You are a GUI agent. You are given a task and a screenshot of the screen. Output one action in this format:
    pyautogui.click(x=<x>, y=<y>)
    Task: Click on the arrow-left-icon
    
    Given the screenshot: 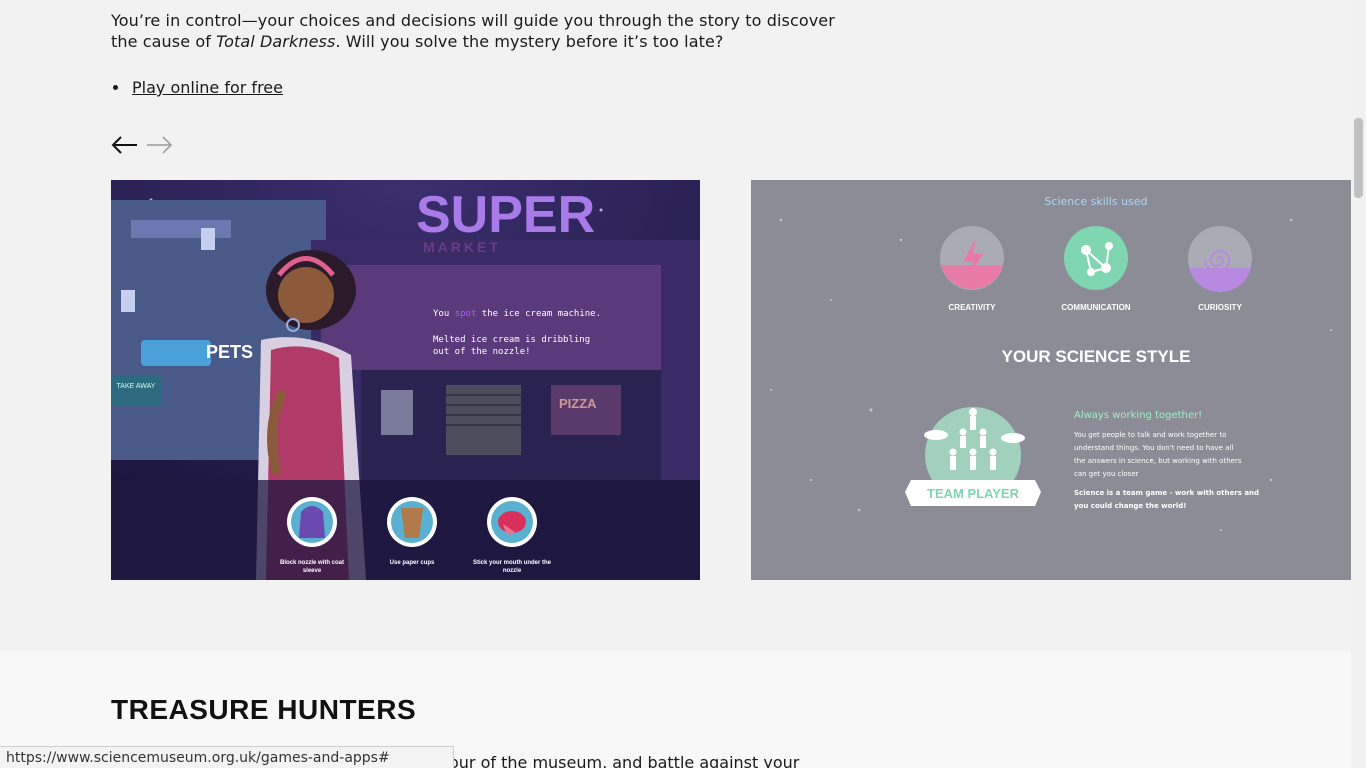 What is the action you would take?
    pyautogui.click(x=124, y=145)
    